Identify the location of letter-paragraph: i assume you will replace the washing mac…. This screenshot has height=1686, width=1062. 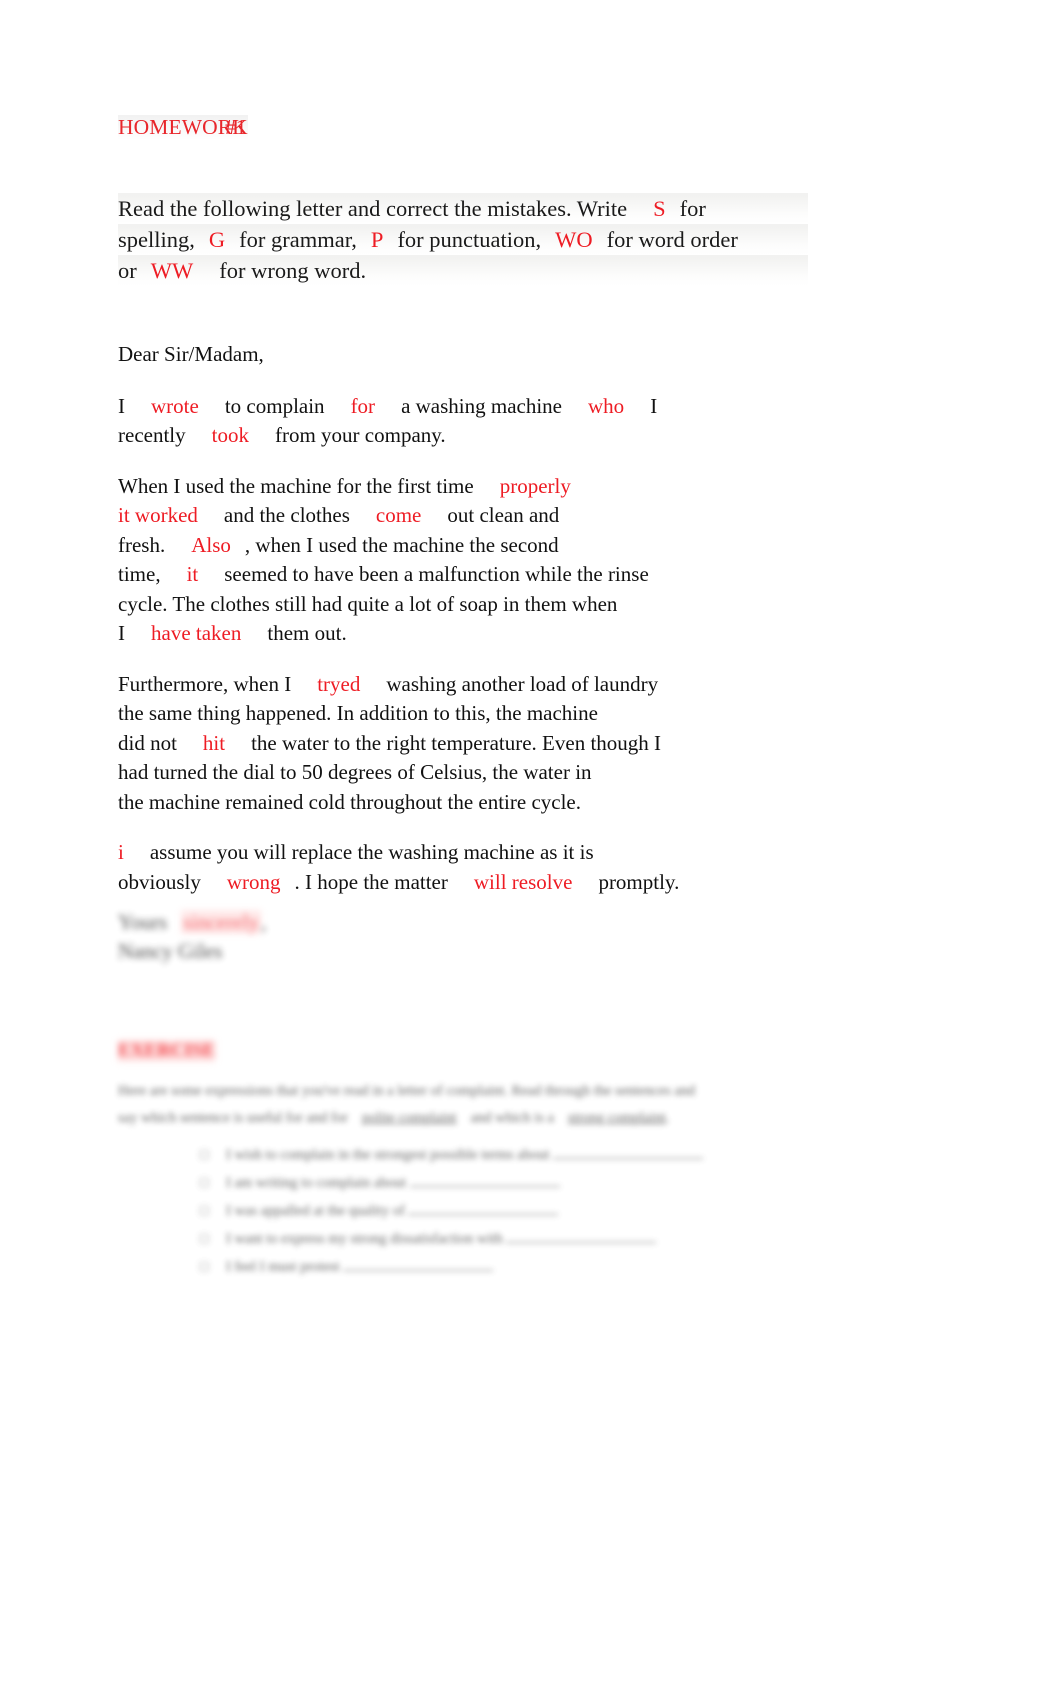
(498, 867).